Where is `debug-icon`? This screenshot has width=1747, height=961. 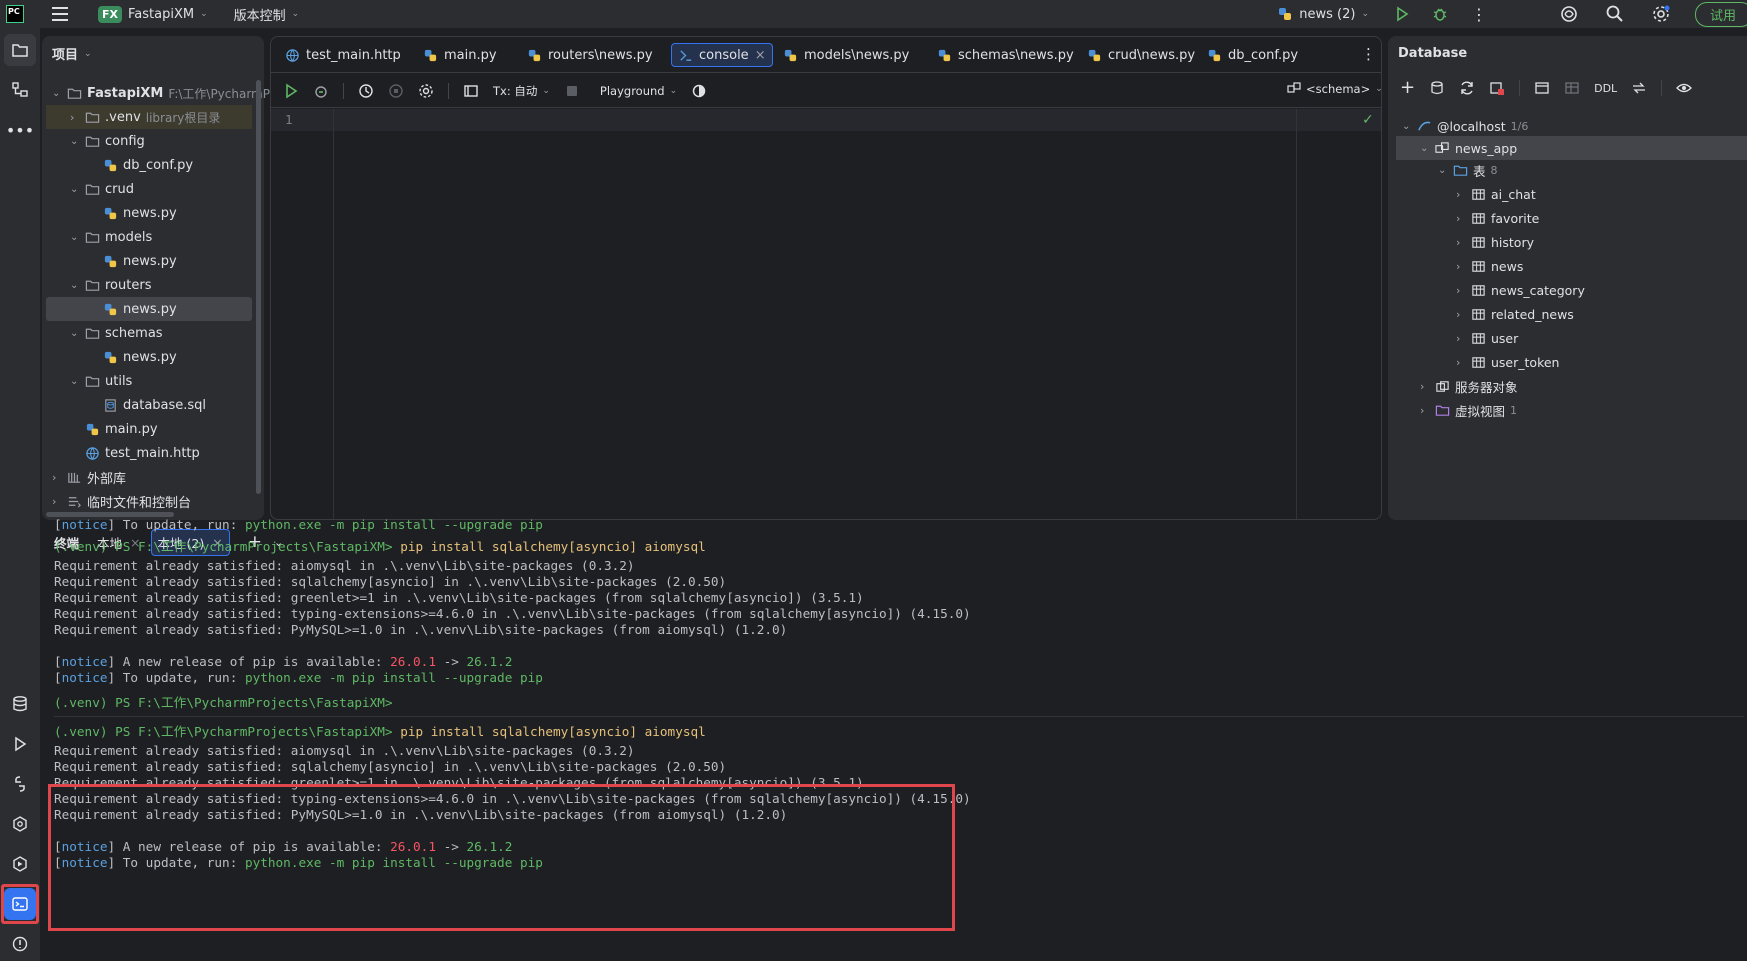
debug-icon is located at coordinates (1440, 14).